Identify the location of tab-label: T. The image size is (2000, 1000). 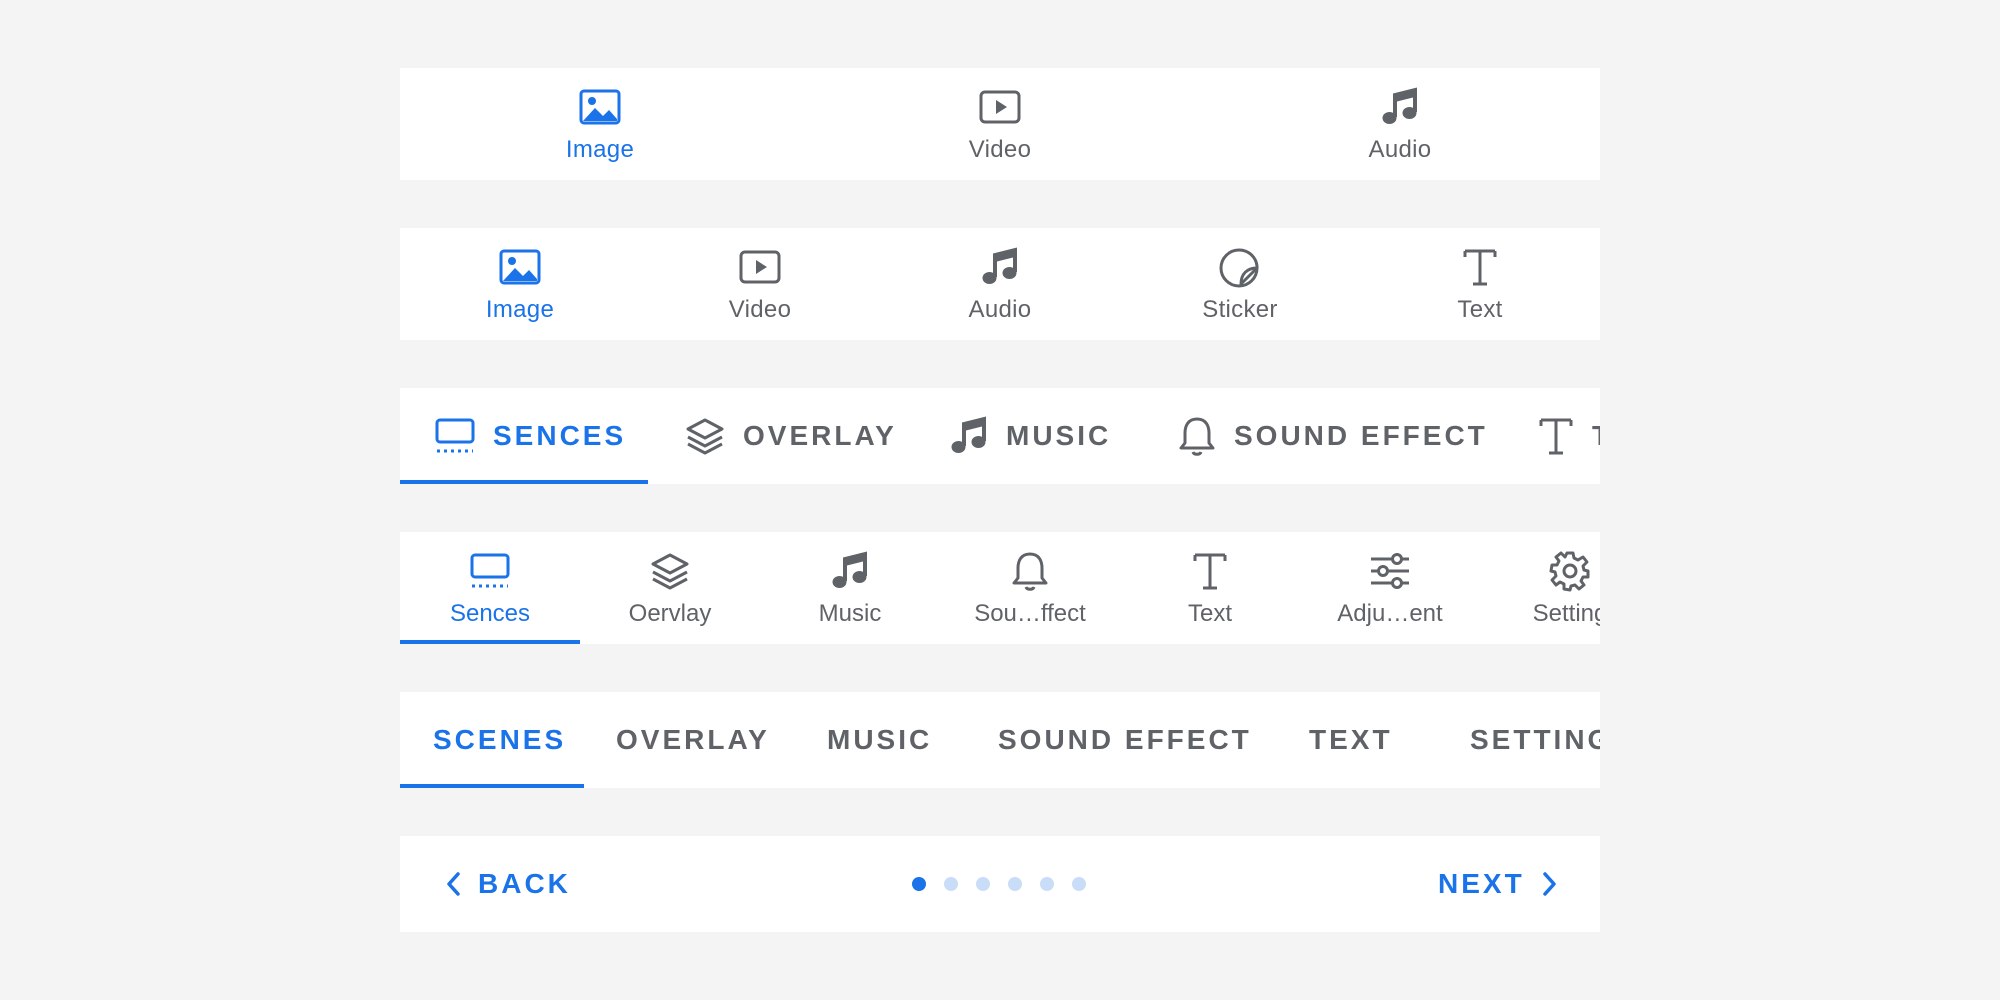
(1596, 436).